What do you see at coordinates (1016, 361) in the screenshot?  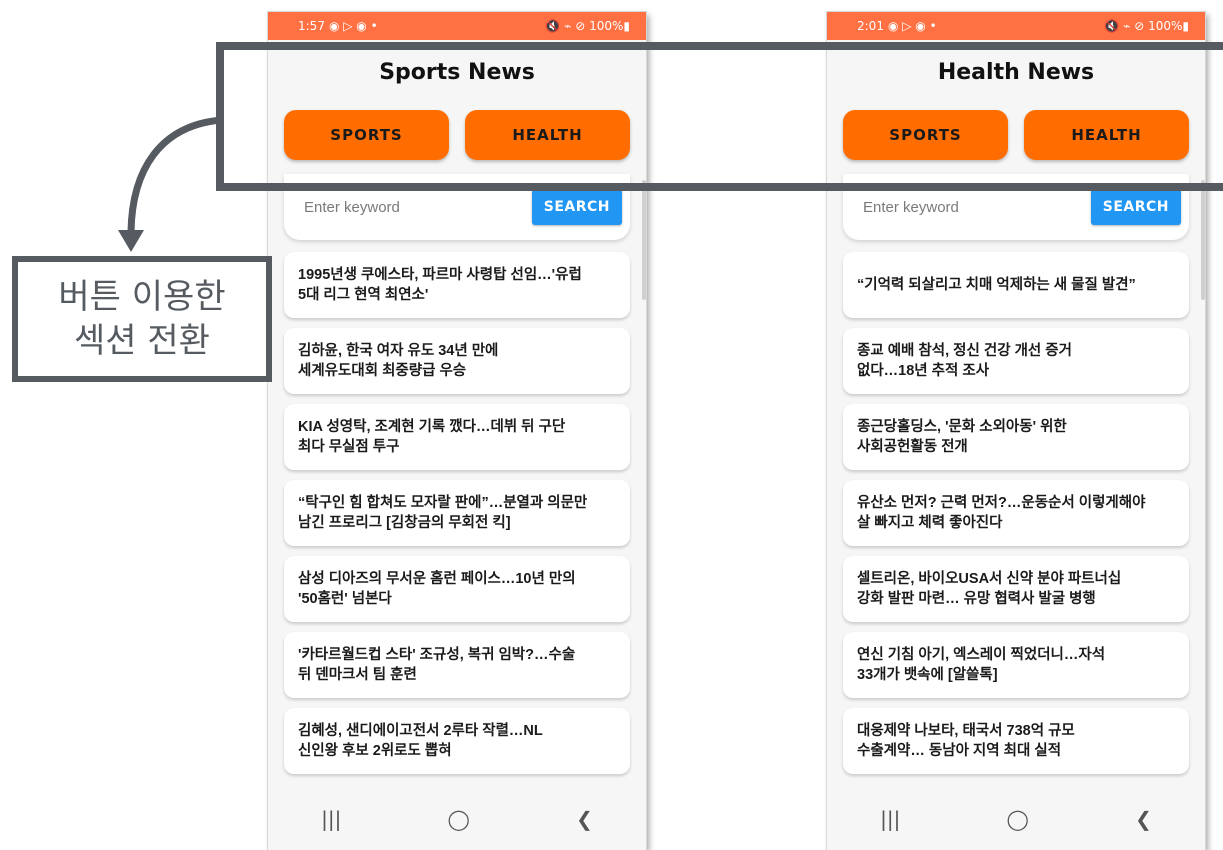 I see `article-card: 종교 예배 참석, 정신 건강 개선 증거 없다…18년 추적 조사` at bounding box center [1016, 361].